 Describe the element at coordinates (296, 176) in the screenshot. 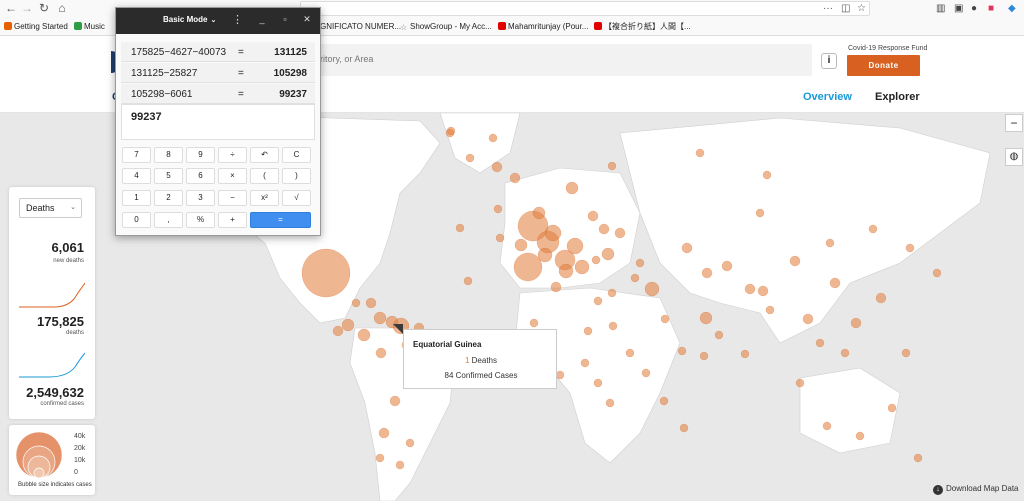

I see `close-paren-key: )` at that location.